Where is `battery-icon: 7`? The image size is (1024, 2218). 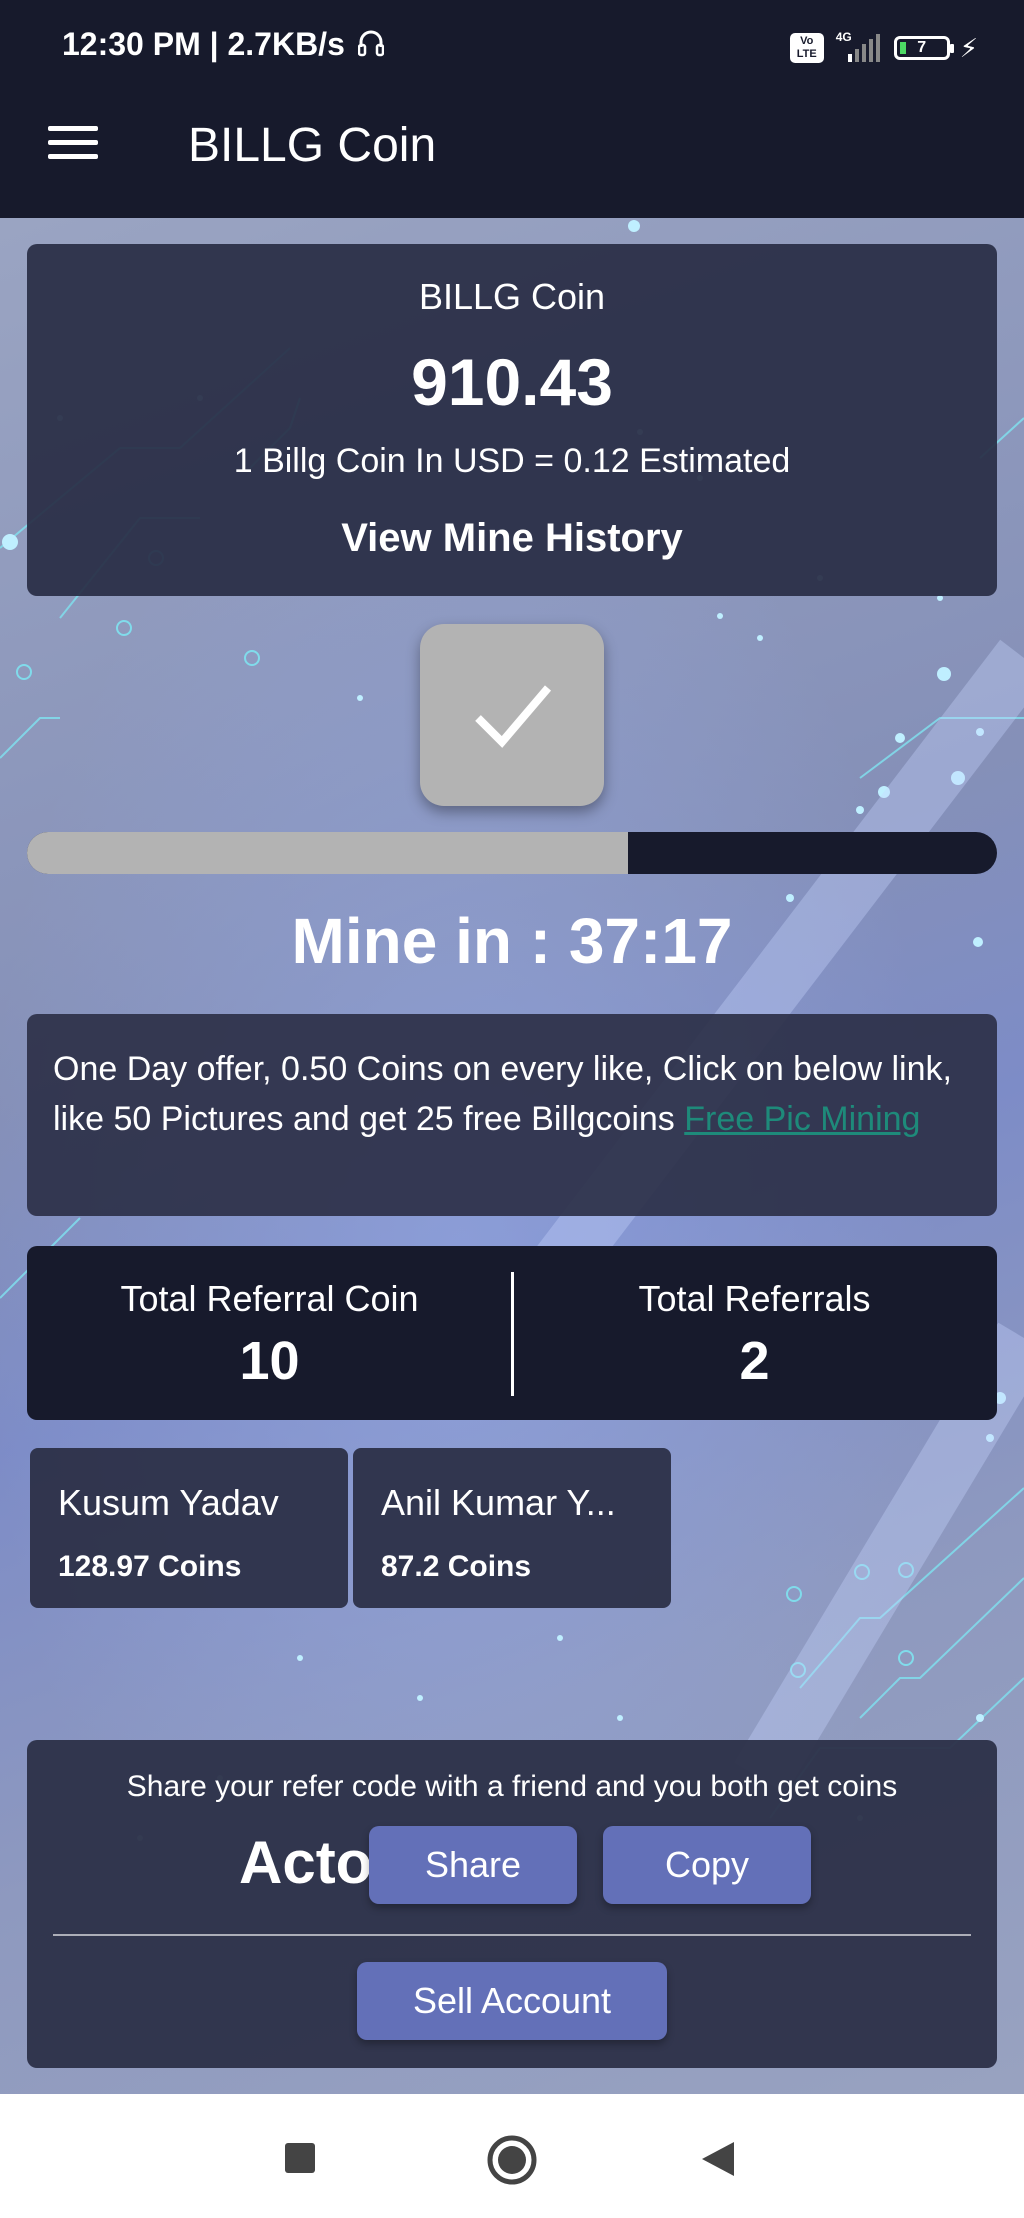 battery-icon: 7 is located at coordinates (923, 48).